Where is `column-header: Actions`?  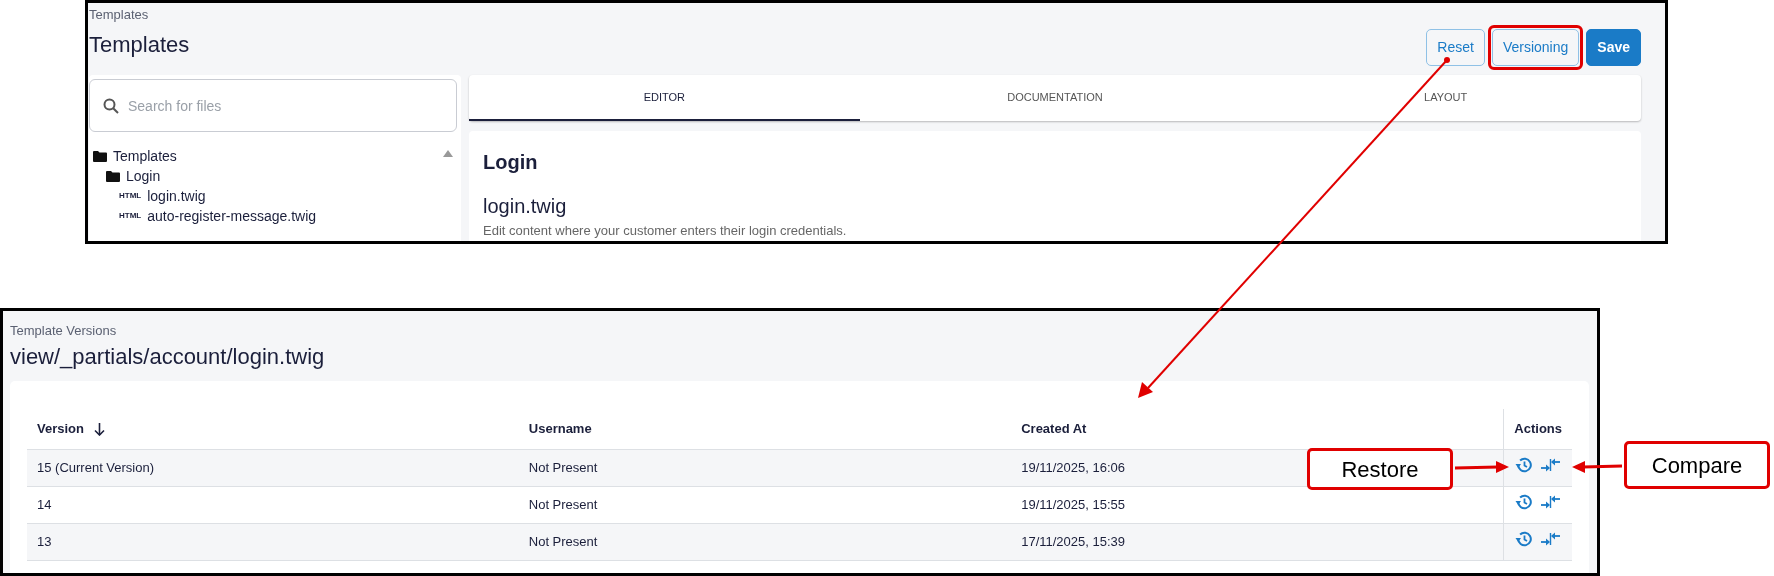
column-header: Actions is located at coordinates (1538, 428).